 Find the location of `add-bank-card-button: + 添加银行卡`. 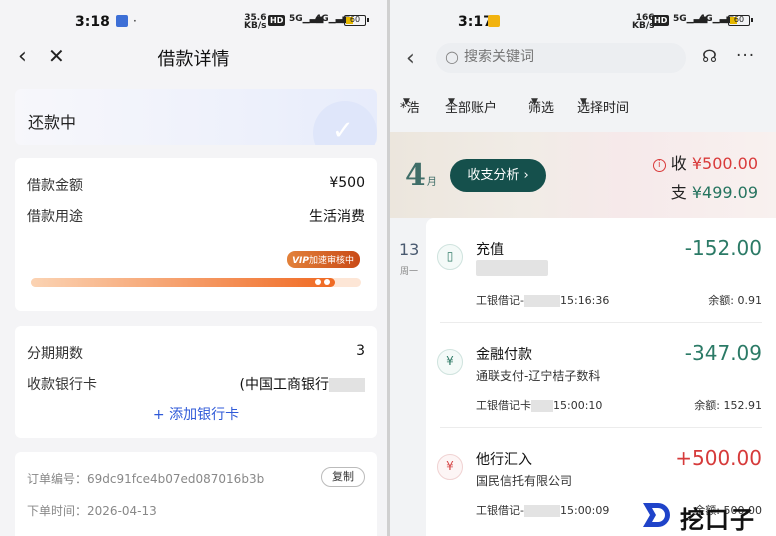

add-bank-card-button: + 添加银行卡 is located at coordinates (196, 414).